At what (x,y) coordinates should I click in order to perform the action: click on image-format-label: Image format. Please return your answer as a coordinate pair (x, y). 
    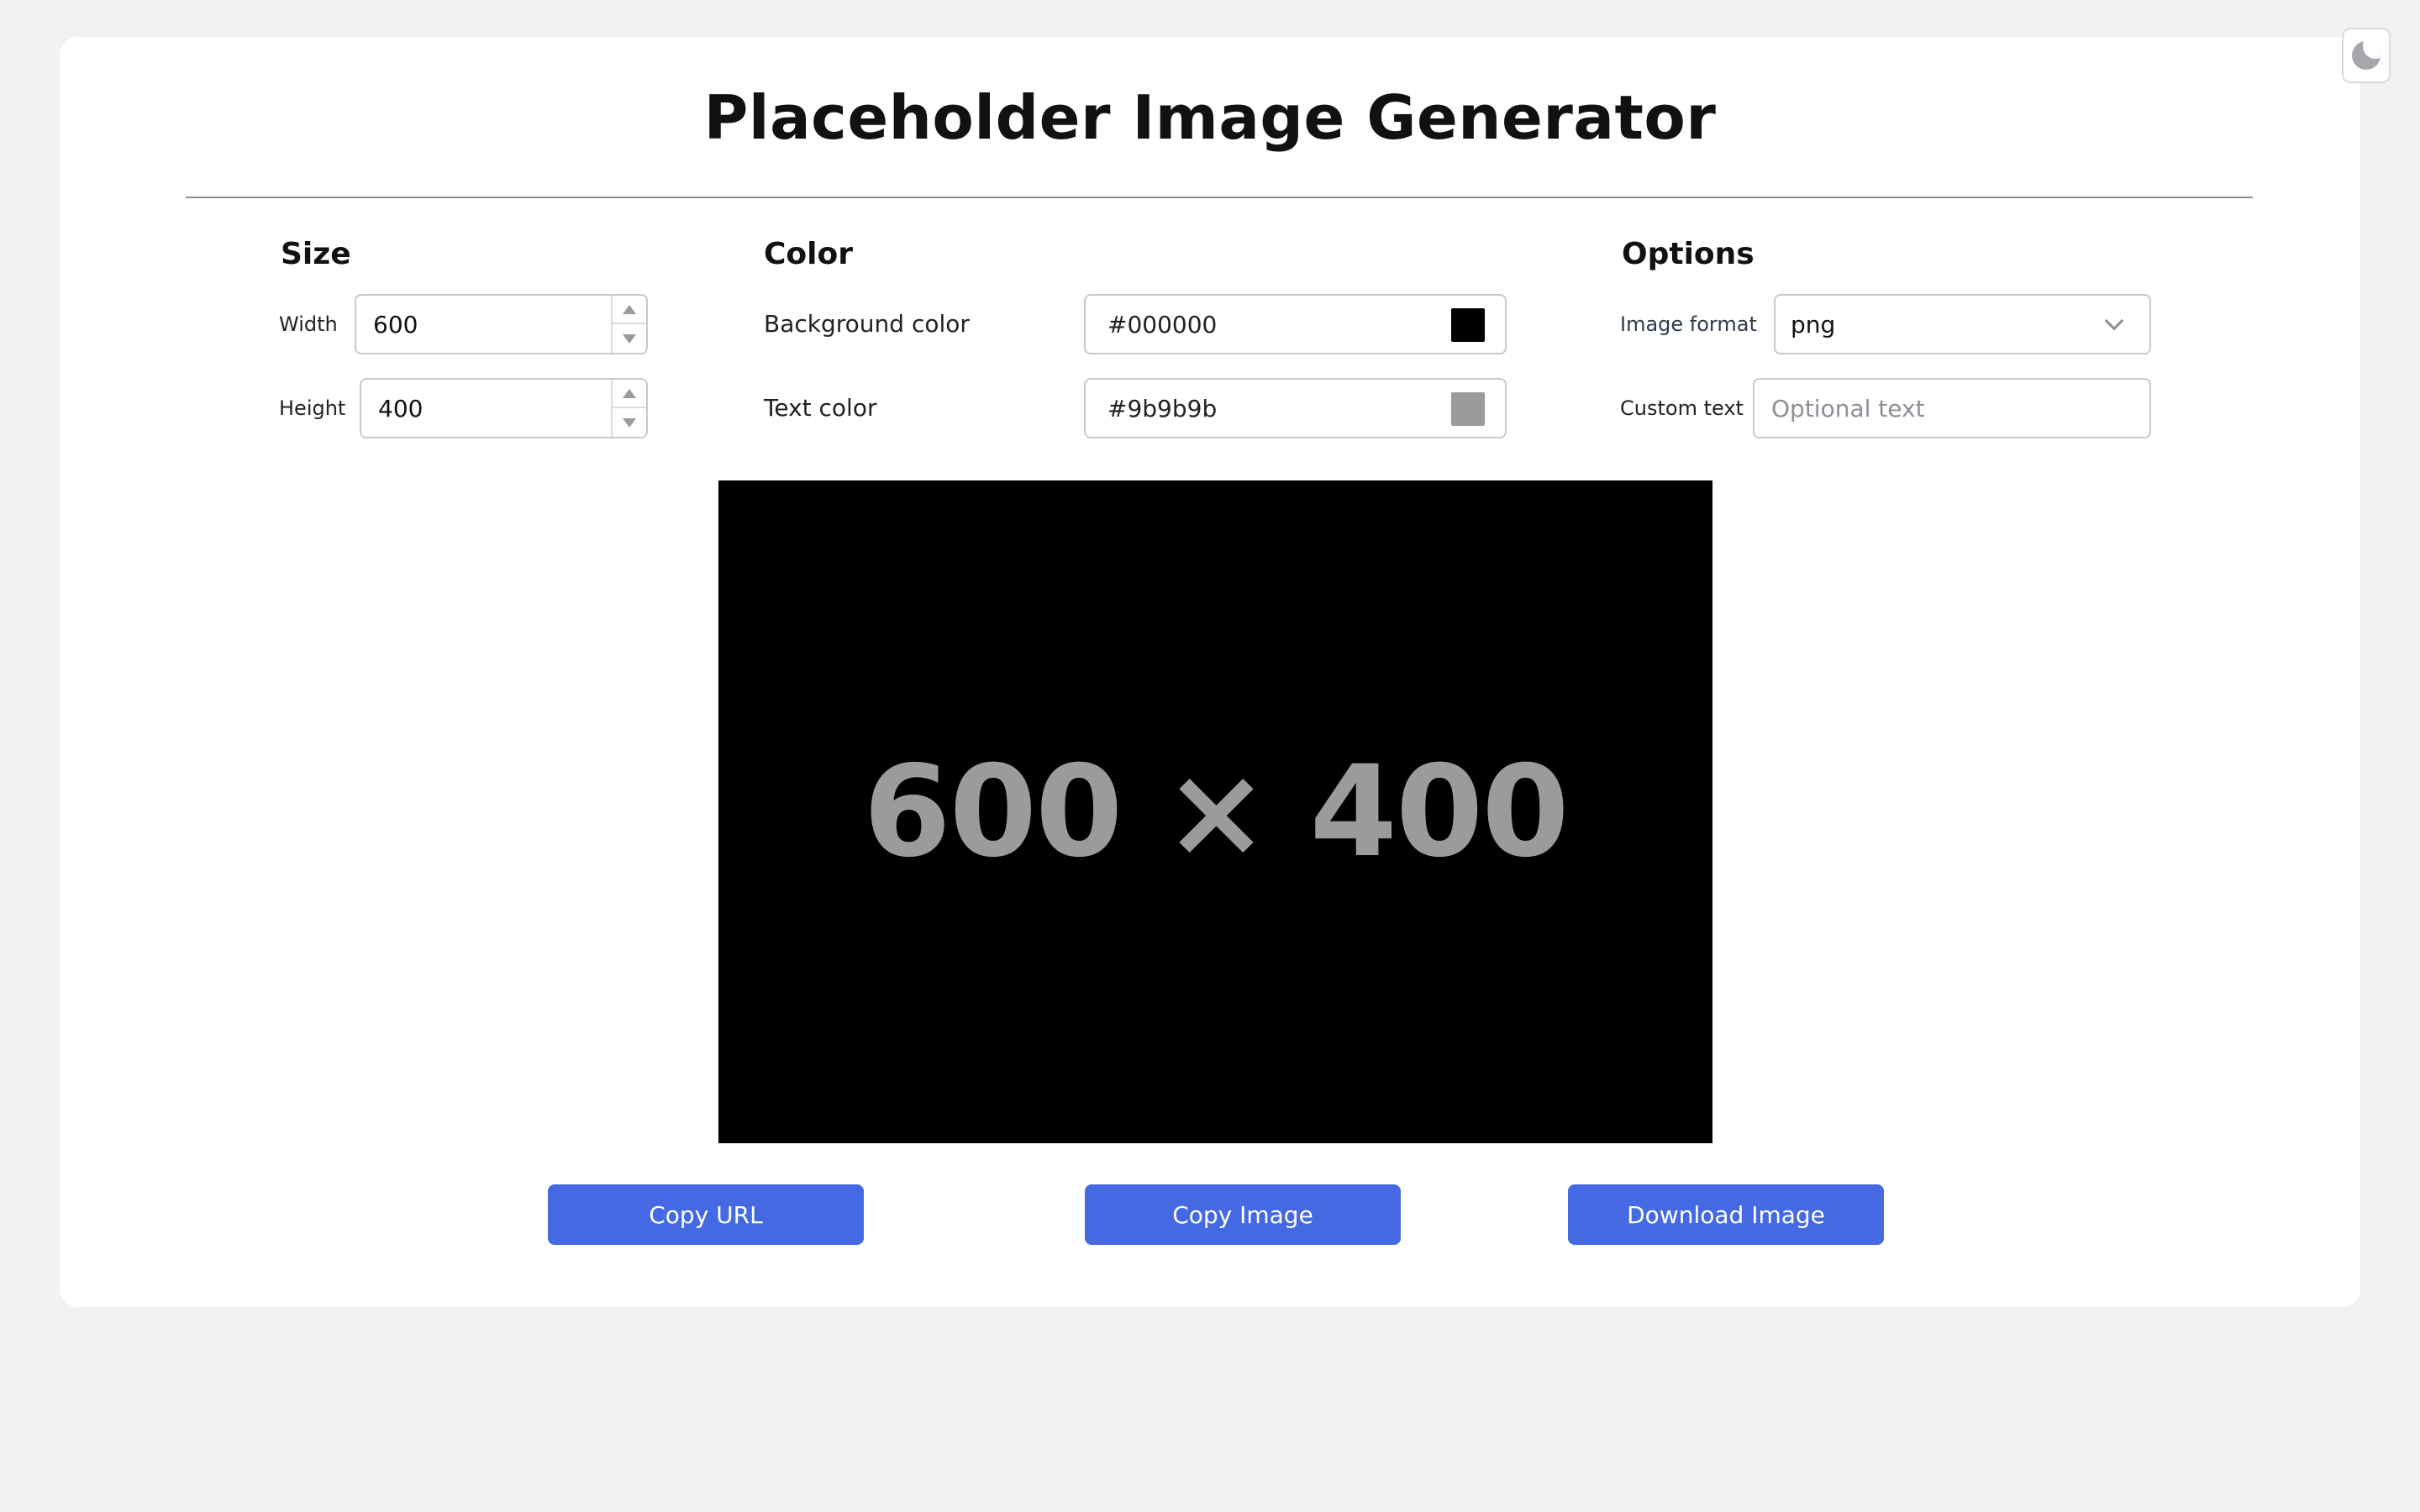
    Looking at the image, I should click on (1688, 324).